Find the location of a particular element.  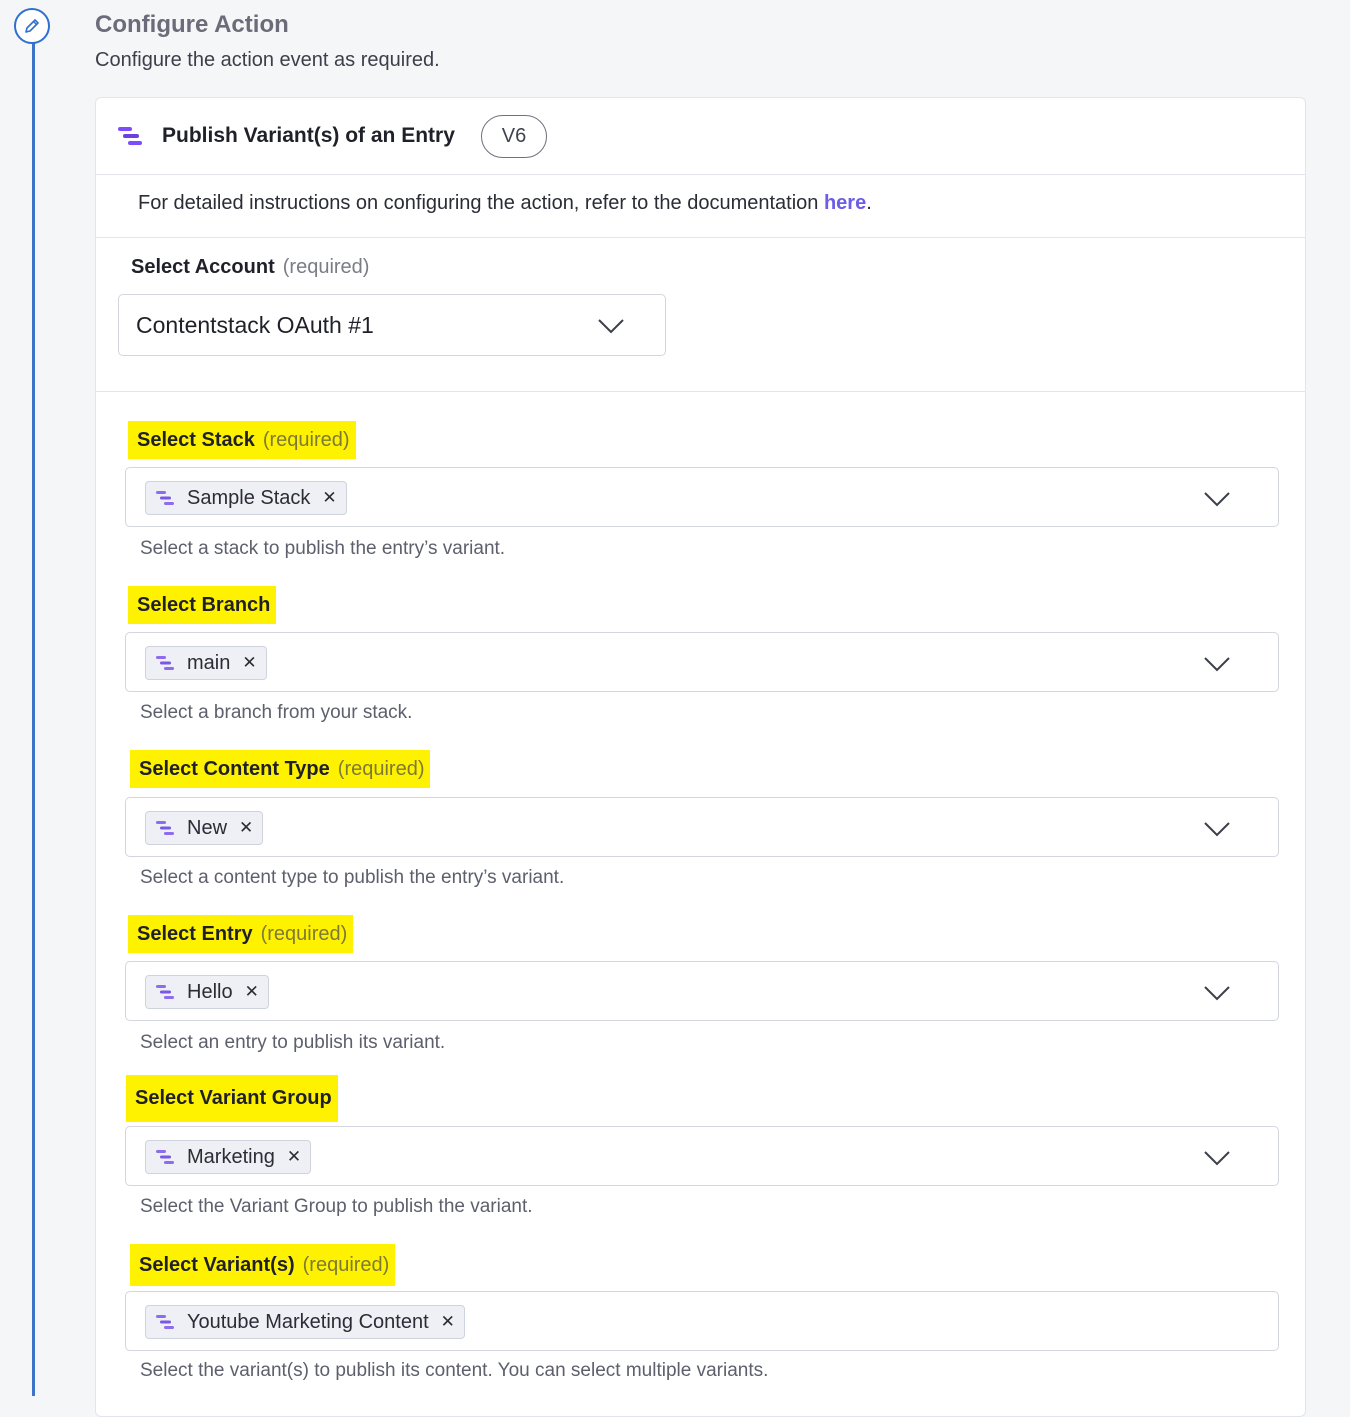

content-type-label: Select Content Type (required) is located at coordinates (280, 769).